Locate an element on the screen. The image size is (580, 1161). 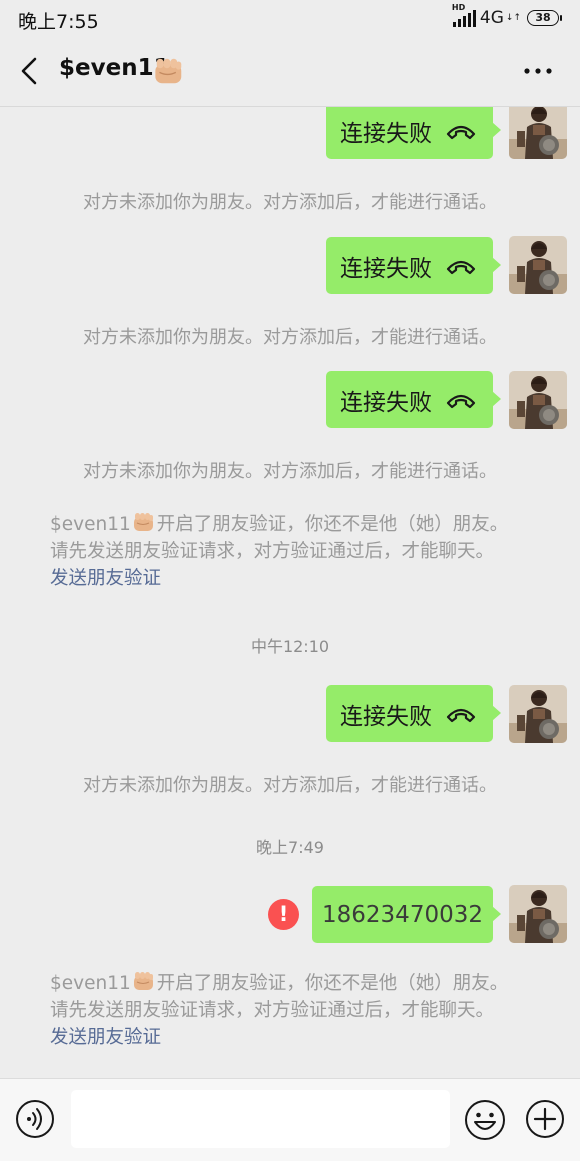
text-message-bubble: 18623470032 is located at coordinates (406, 914).